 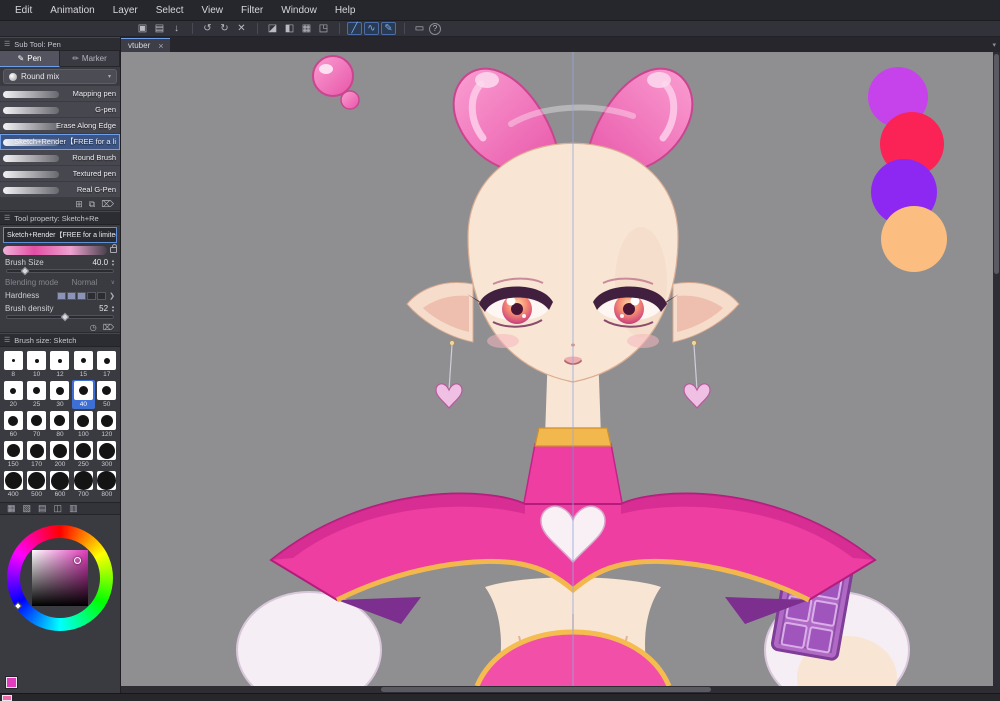 What do you see at coordinates (60, 364) in the screenshot?
I see `brush-size-12: 12` at bounding box center [60, 364].